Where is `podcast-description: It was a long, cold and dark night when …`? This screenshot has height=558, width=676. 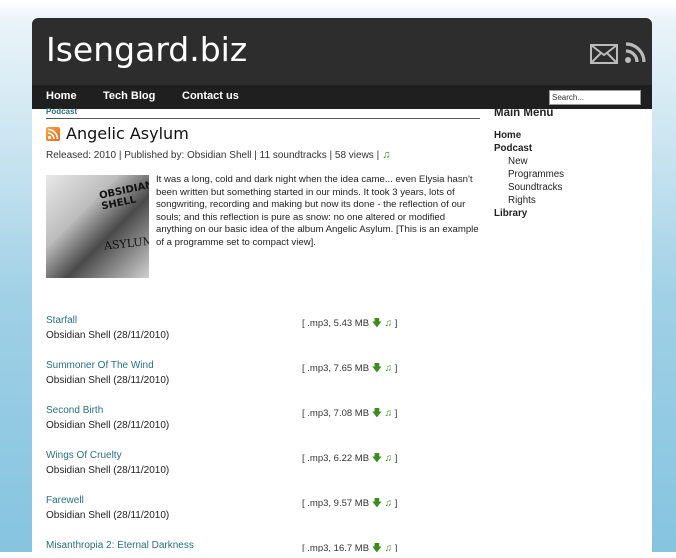
podcast-description: It was a long, cold and dark night when … is located at coordinates (317, 211).